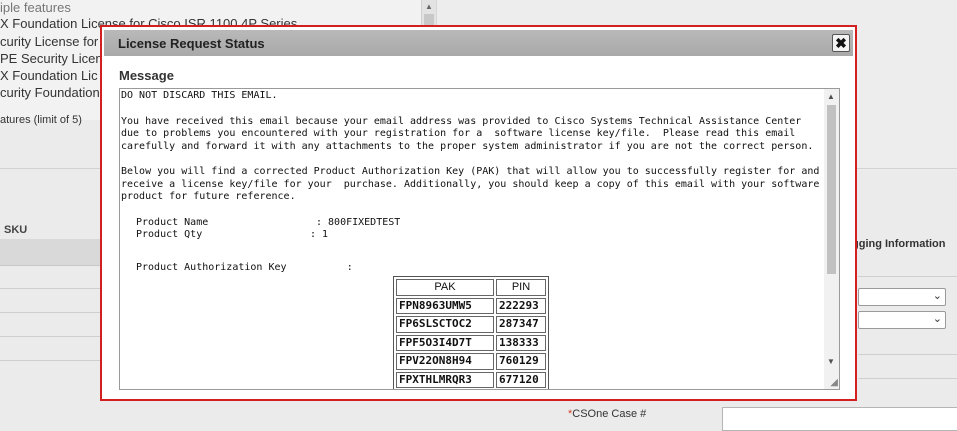 This screenshot has width=957, height=431. I want to click on feature-limit-text: atures (limit of 5), so click(41, 120).